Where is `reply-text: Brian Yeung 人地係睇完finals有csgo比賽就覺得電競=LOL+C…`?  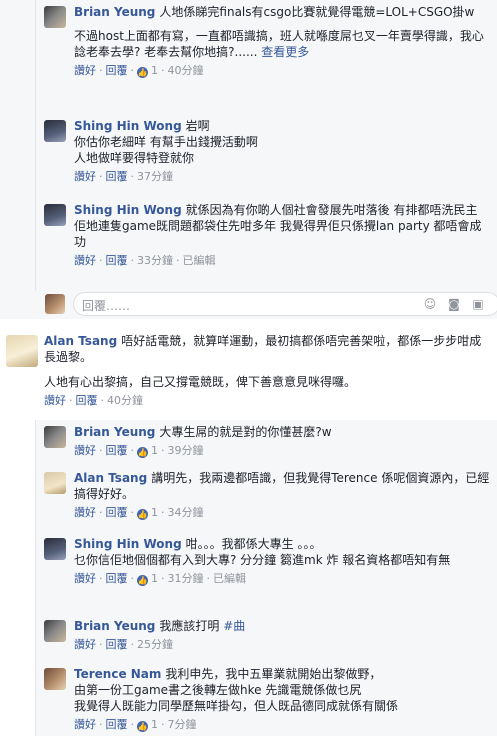
reply-text: Brian Yeung 人地係睇完finals有csgo比賽就覺得電競=LOL+C… is located at coordinates (274, 12).